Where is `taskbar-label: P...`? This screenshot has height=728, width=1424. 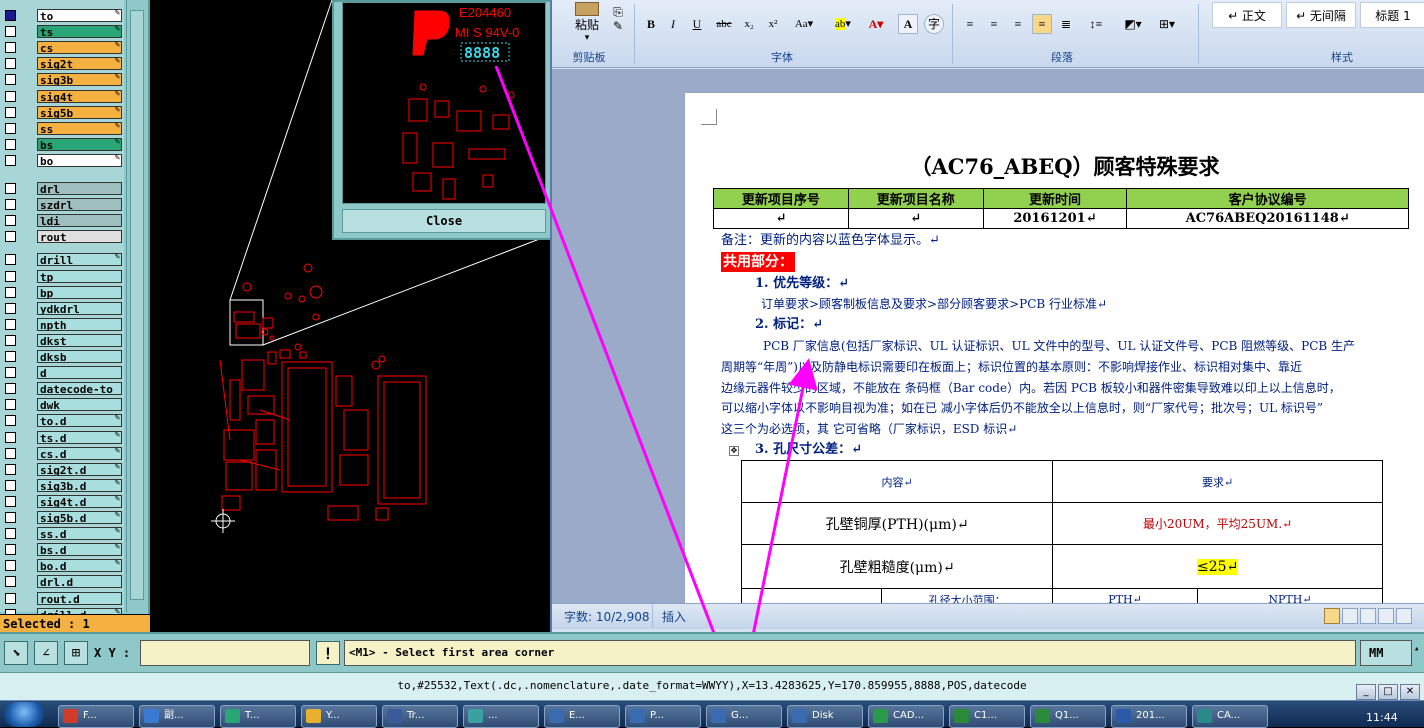
taskbar-label: P... is located at coordinates (657, 715).